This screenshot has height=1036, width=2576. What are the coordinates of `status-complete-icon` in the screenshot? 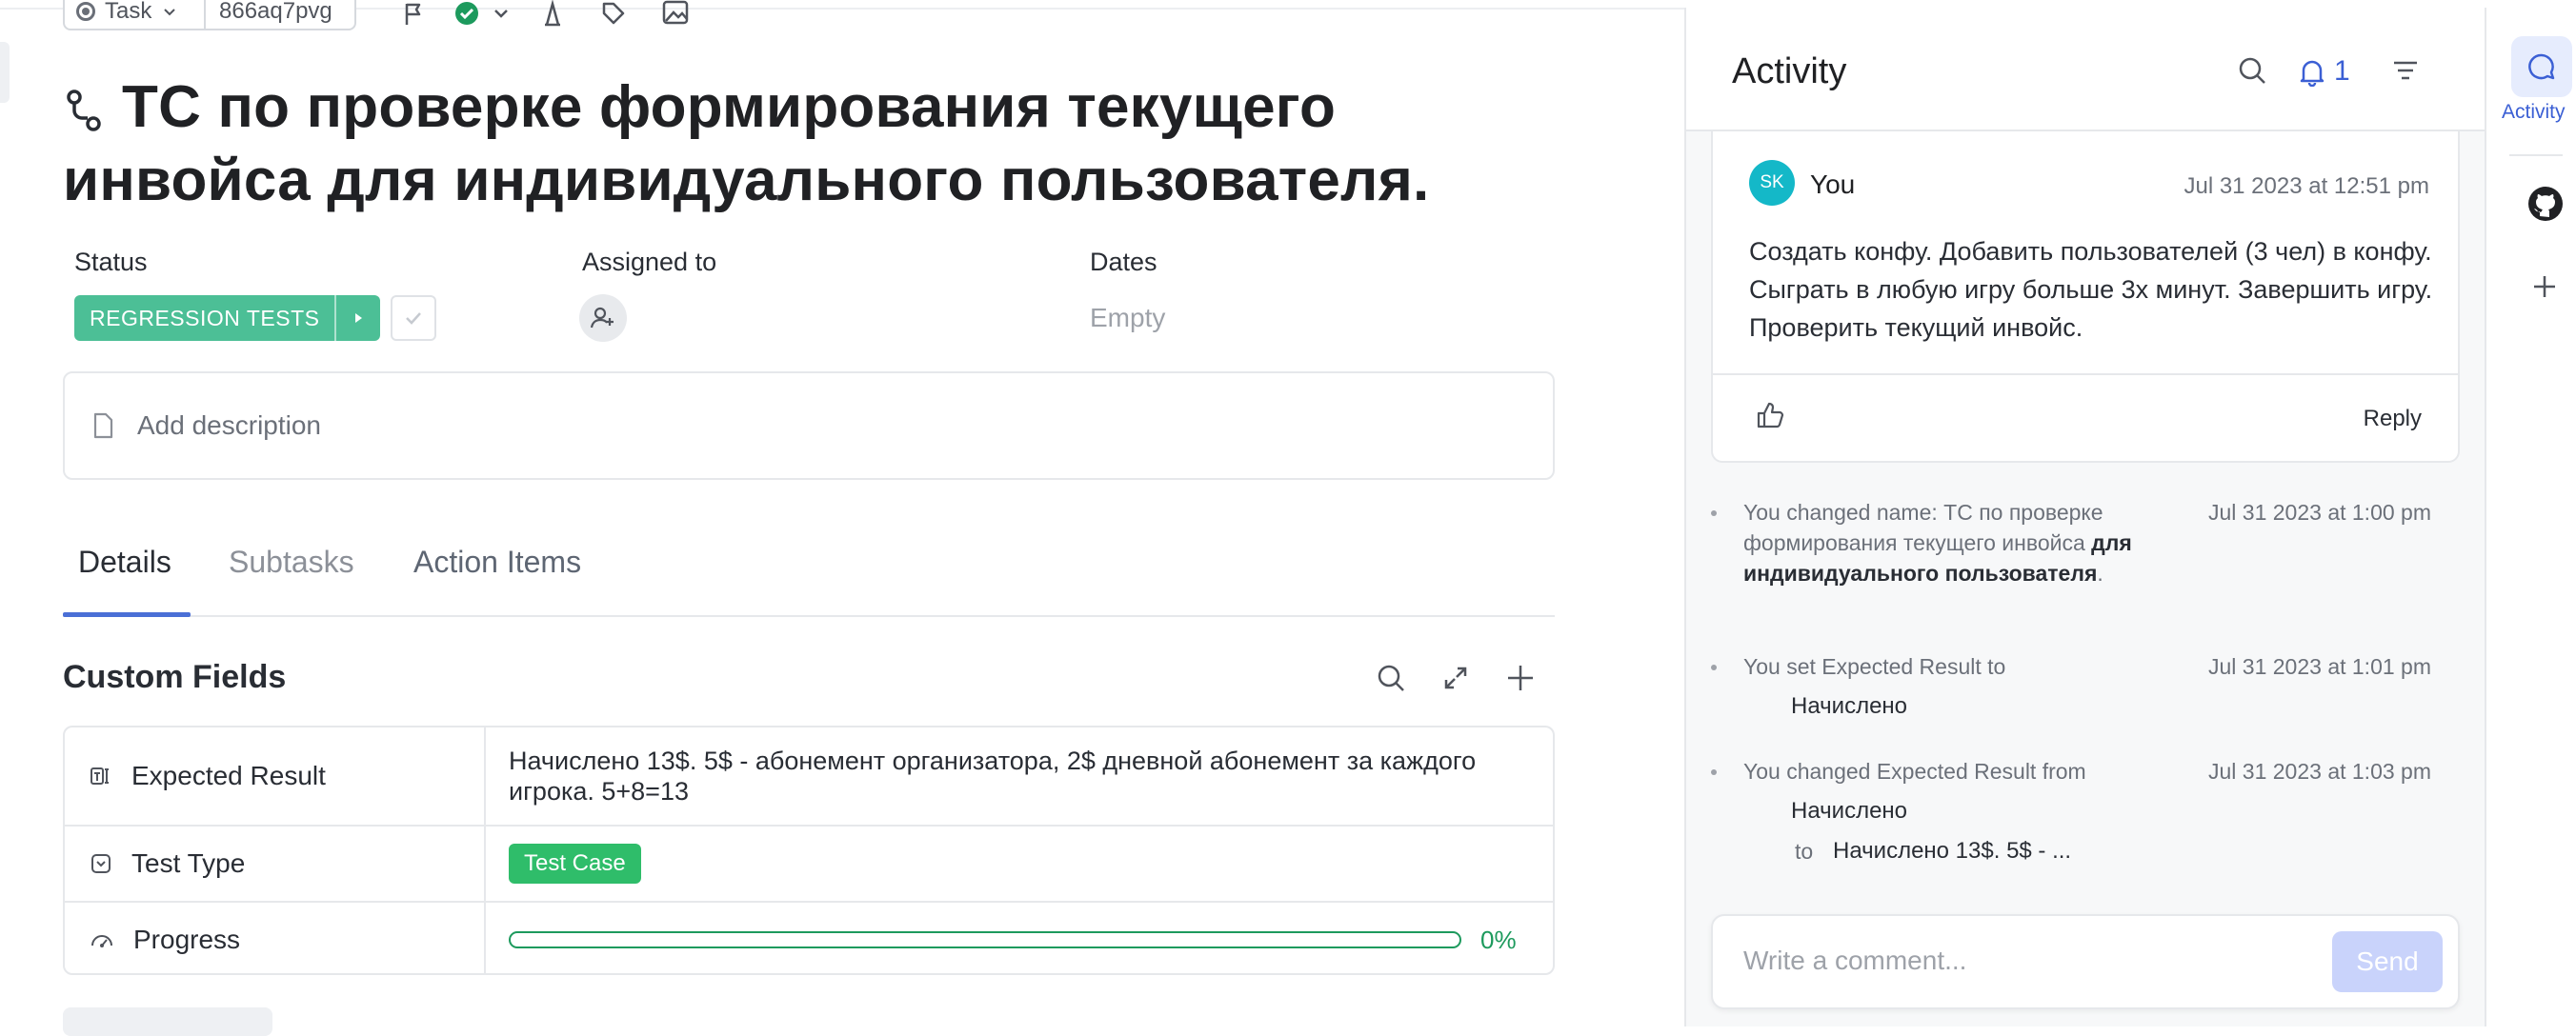 It's located at (467, 13).